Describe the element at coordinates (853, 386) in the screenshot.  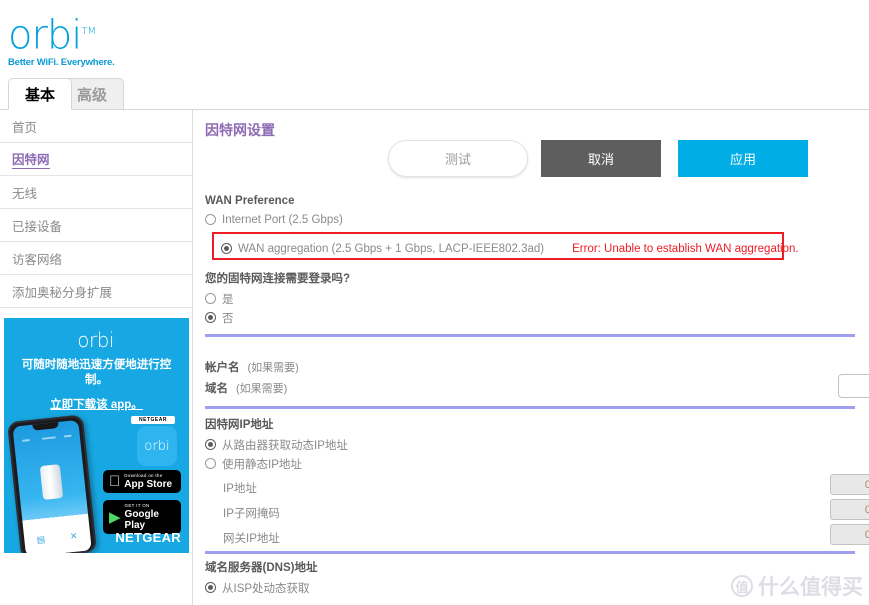
I see `domain-name-input` at that location.